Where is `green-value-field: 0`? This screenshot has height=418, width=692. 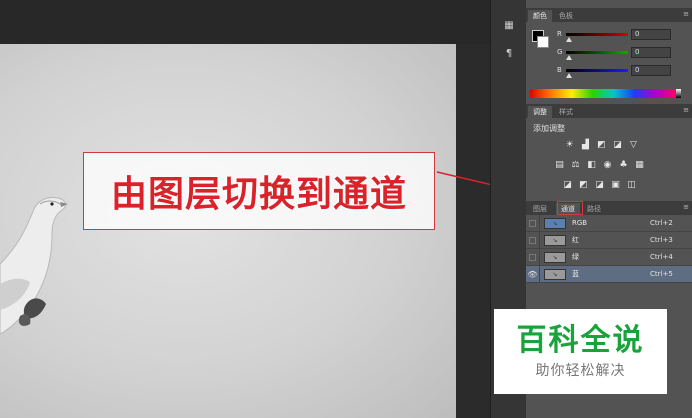 green-value-field: 0 is located at coordinates (651, 52).